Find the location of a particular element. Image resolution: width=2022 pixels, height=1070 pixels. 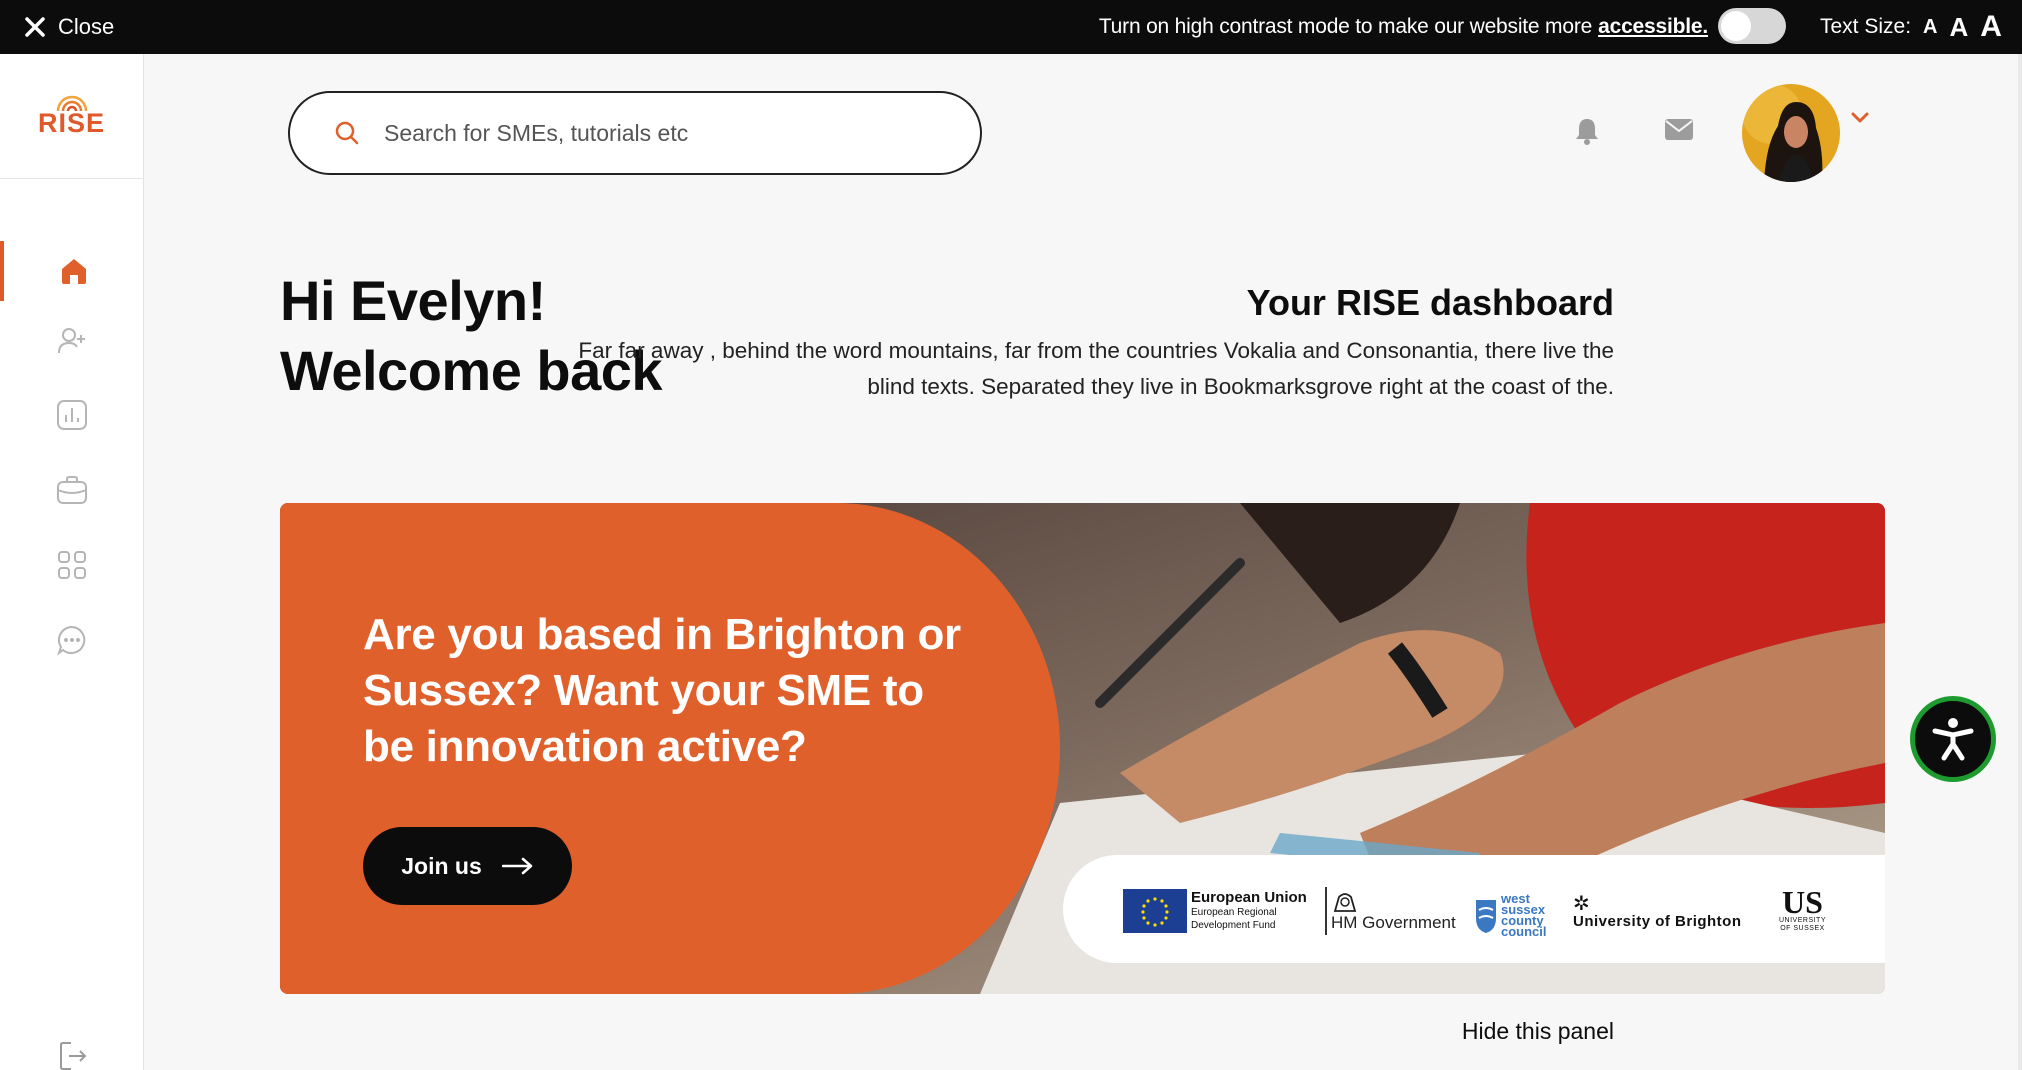

text-size-control: Text Size: A A A is located at coordinates (1911, 27).